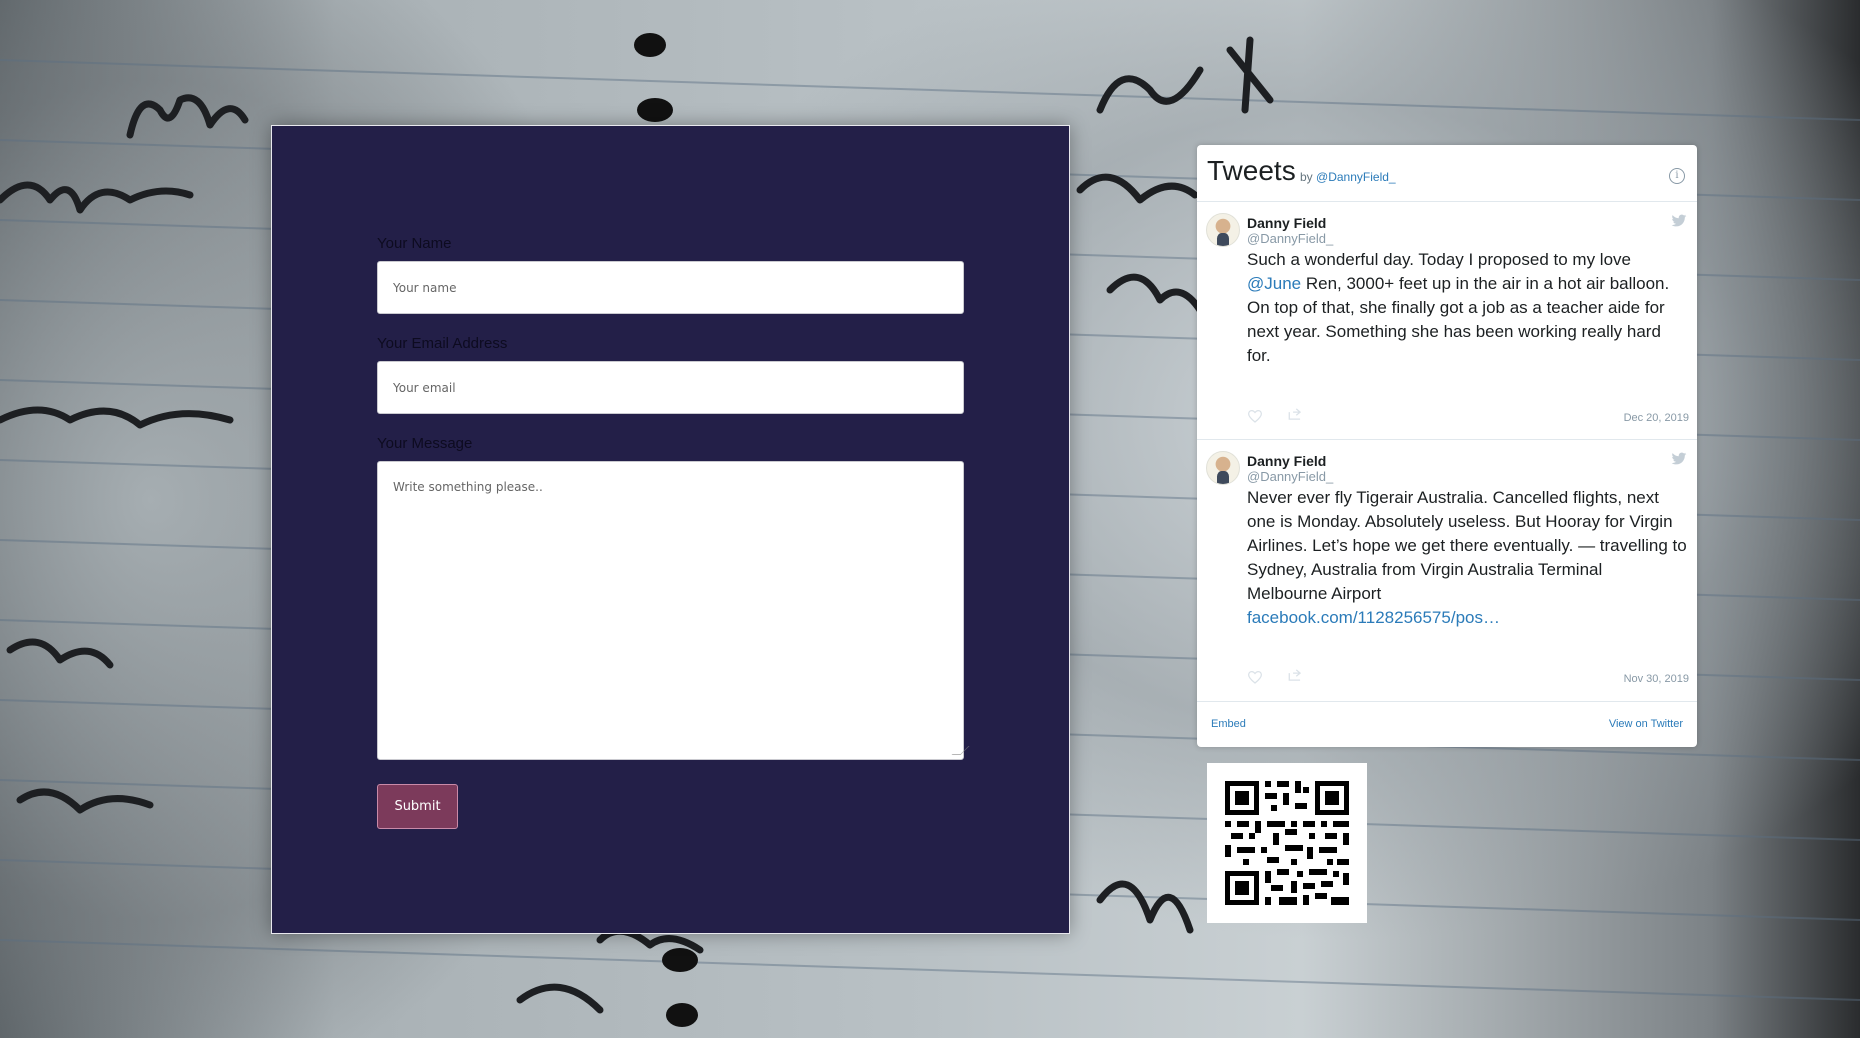  I want to click on submit-button: Submit, so click(417, 806).